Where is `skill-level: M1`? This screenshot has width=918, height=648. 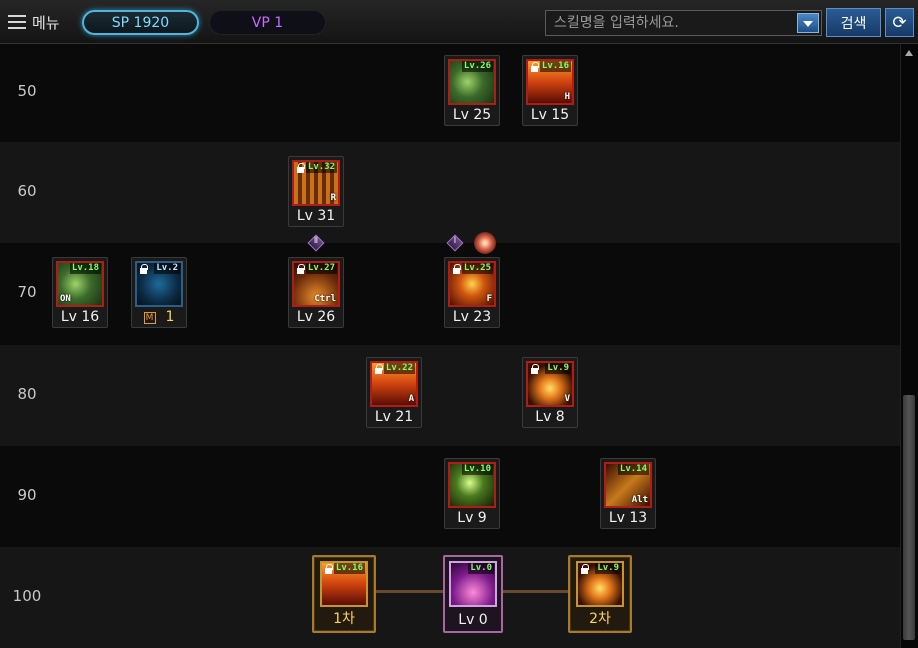
skill-level: M1 is located at coordinates (159, 317).